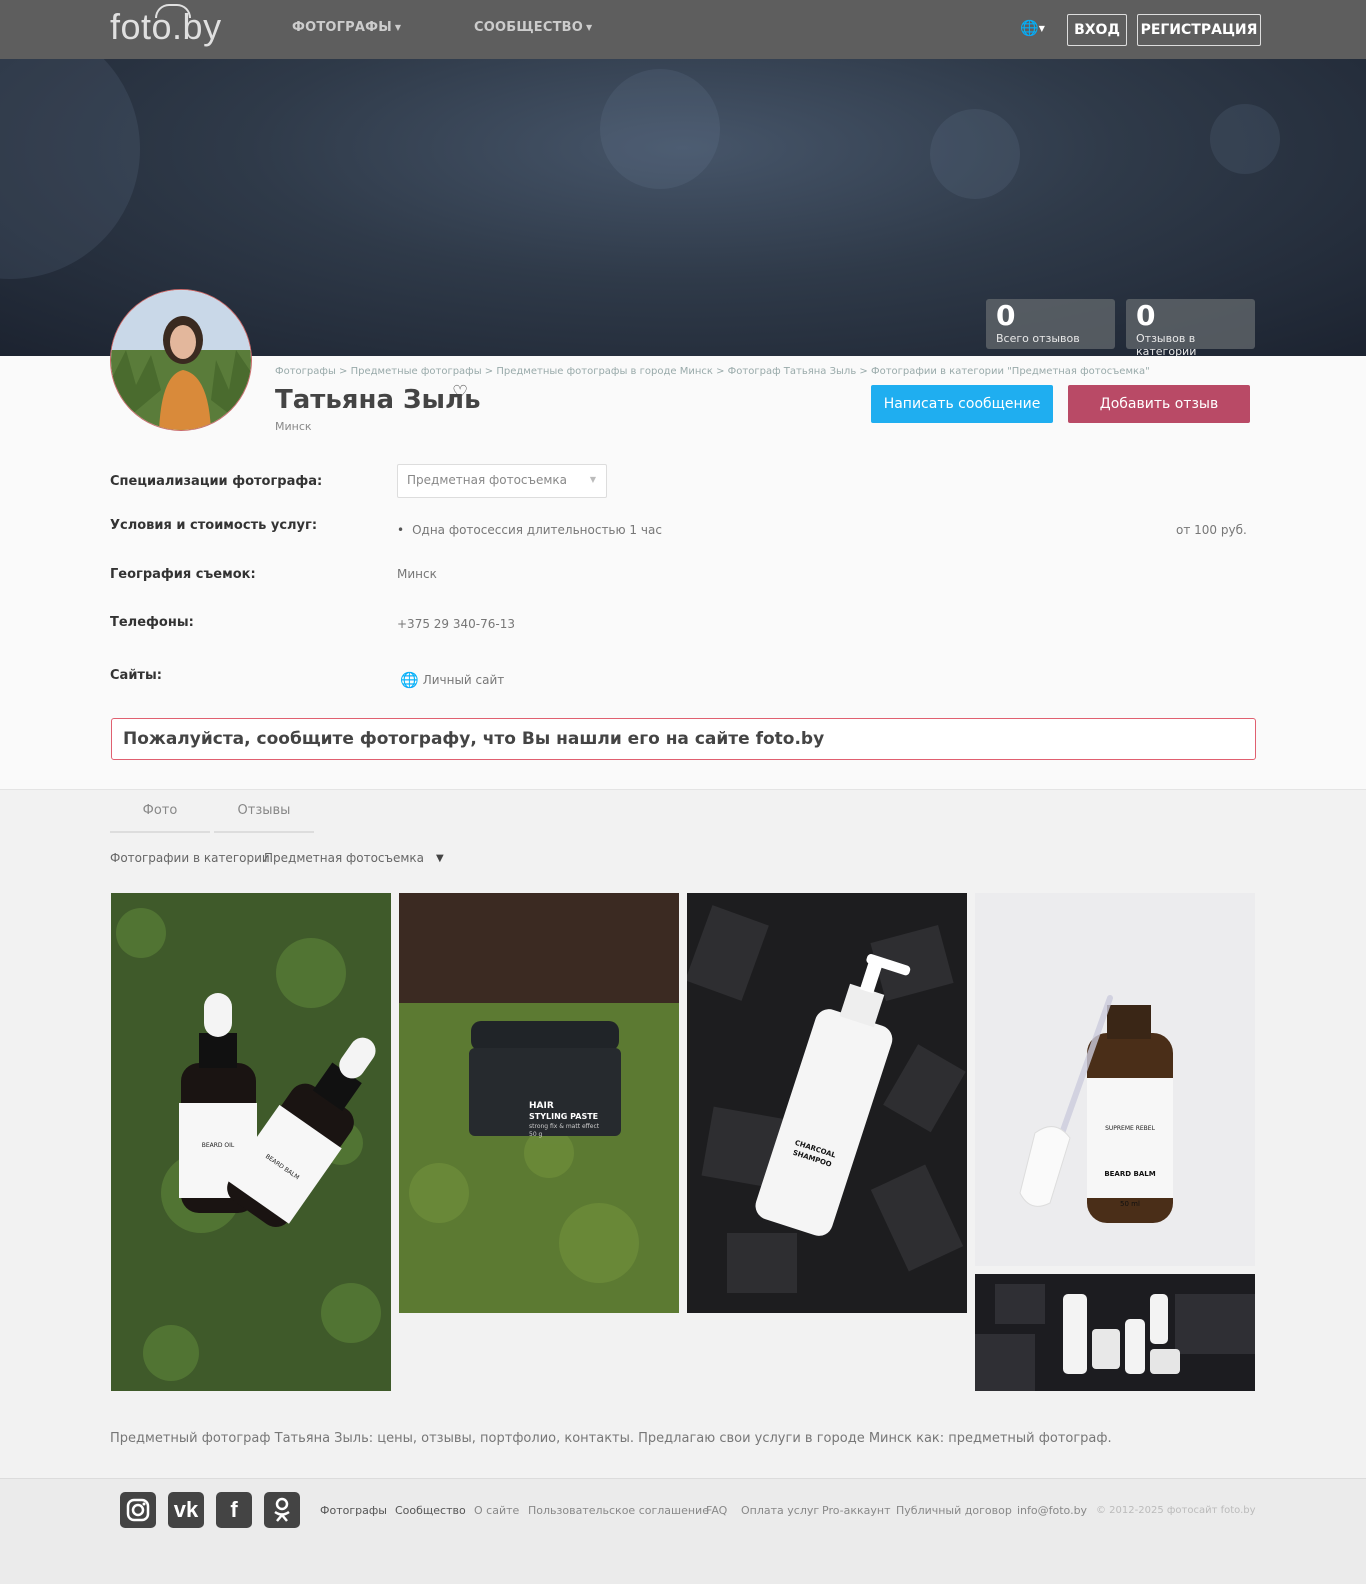 The width and height of the screenshot is (1366, 1584). Describe the element at coordinates (529, 530) in the screenshot. I see `terms-item: Одна фотосессия длительностью 1 час` at that location.